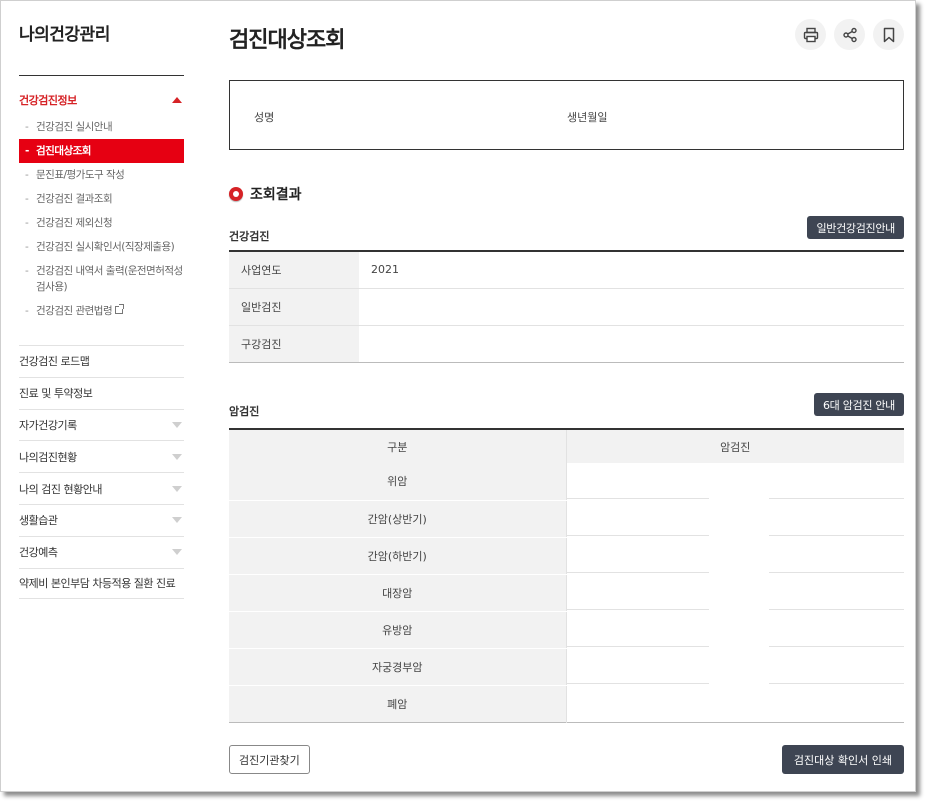 This screenshot has height=801, width=926. I want to click on menu-label: 진료 및 투약정보, so click(56, 394).